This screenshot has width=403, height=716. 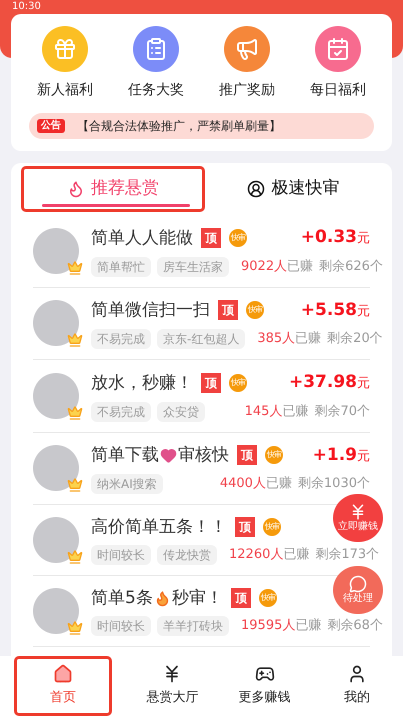 I want to click on task-title: 审核快, so click(x=203, y=456).